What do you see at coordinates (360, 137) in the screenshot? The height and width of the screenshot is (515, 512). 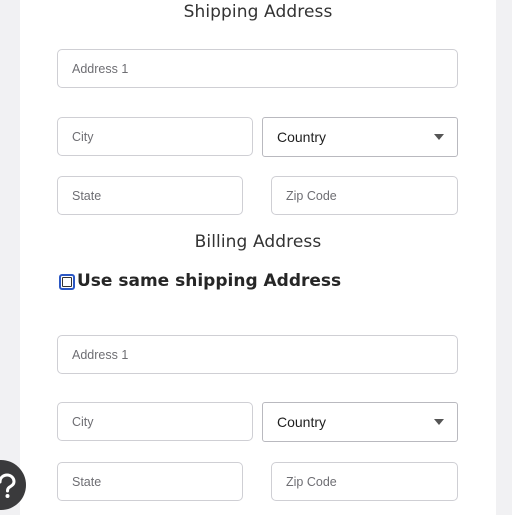 I see `shipping-country-select: Country` at bounding box center [360, 137].